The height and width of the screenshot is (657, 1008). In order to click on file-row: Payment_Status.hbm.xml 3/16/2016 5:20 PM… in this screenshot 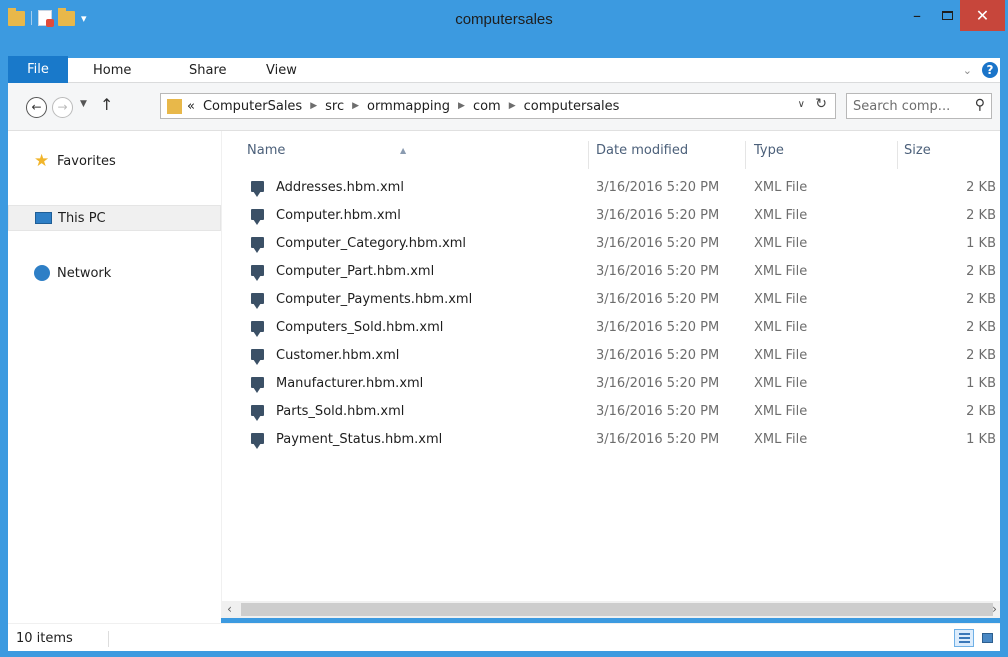, I will do `click(611, 441)`.